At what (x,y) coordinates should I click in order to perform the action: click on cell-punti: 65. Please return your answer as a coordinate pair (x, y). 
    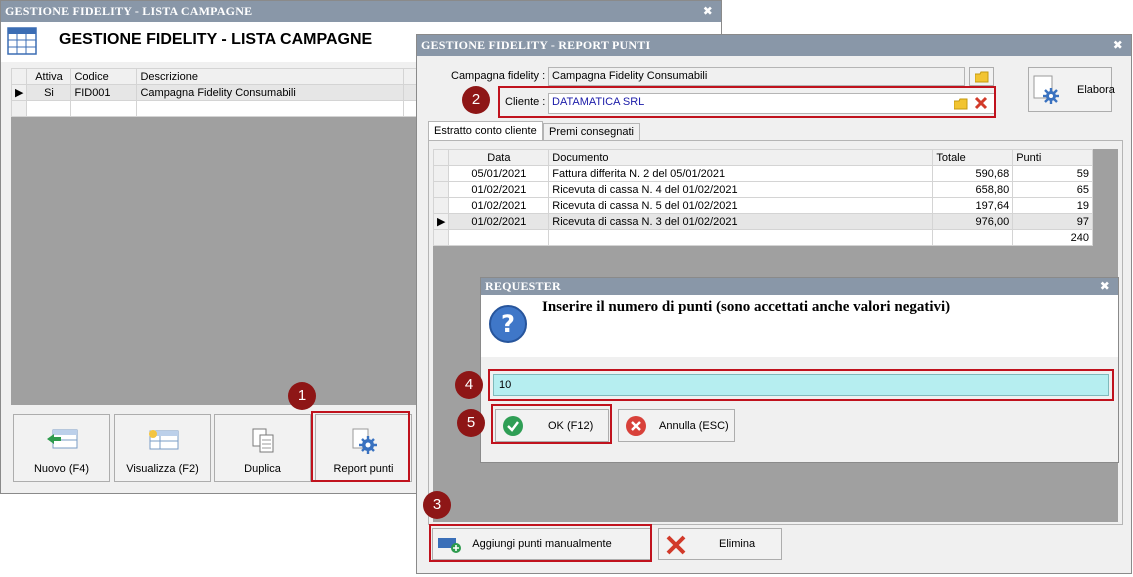
    Looking at the image, I should click on (1052, 189).